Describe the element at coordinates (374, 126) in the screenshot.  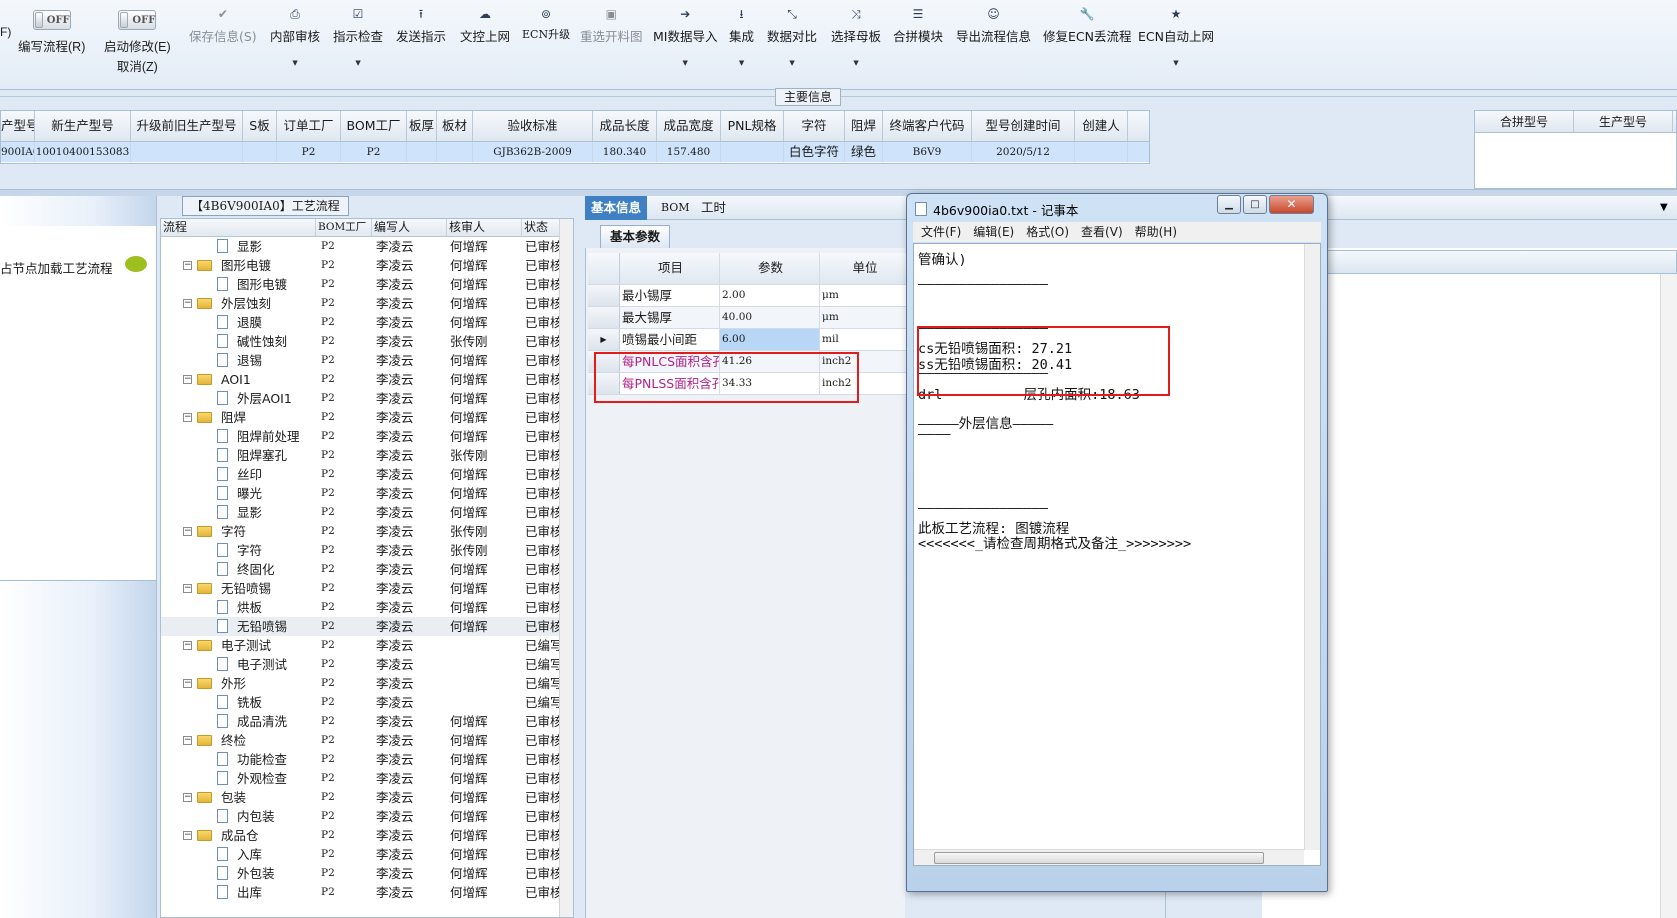
I see `main-info-header-cell: BOM工厂` at that location.